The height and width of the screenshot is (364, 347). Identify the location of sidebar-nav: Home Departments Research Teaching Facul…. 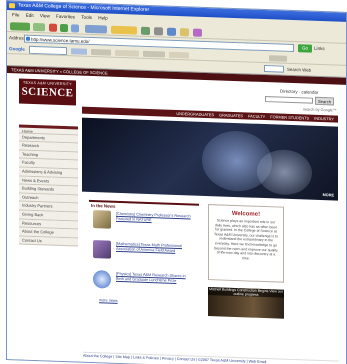
(48, 185).